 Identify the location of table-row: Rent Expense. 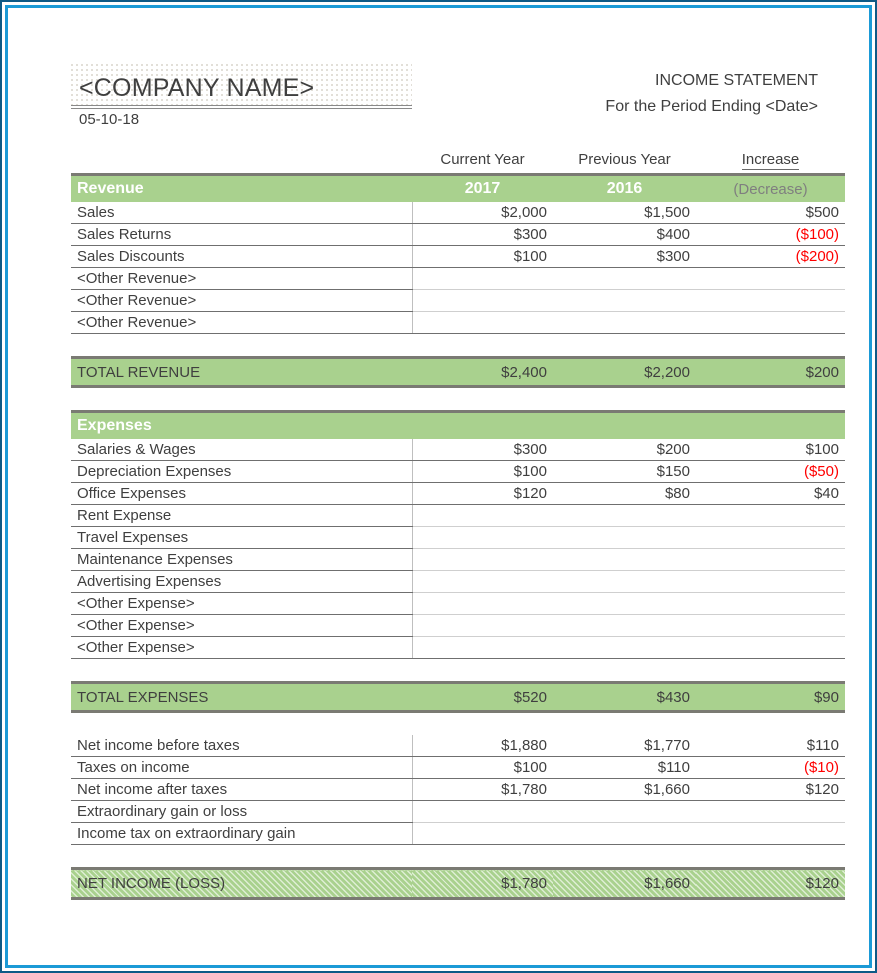
(458, 515).